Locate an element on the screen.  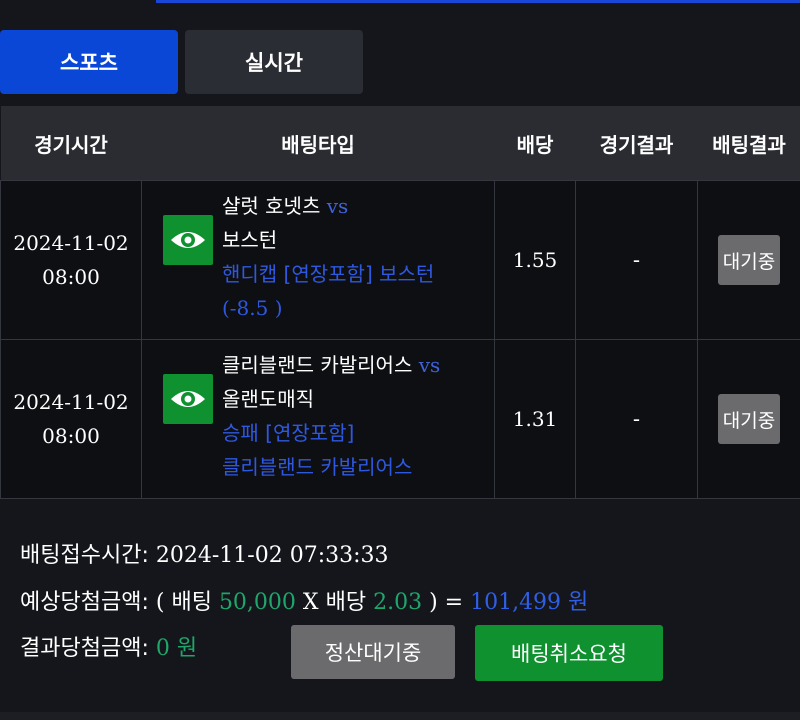
away-team: 올랜도매직 is located at coordinates (268, 399).